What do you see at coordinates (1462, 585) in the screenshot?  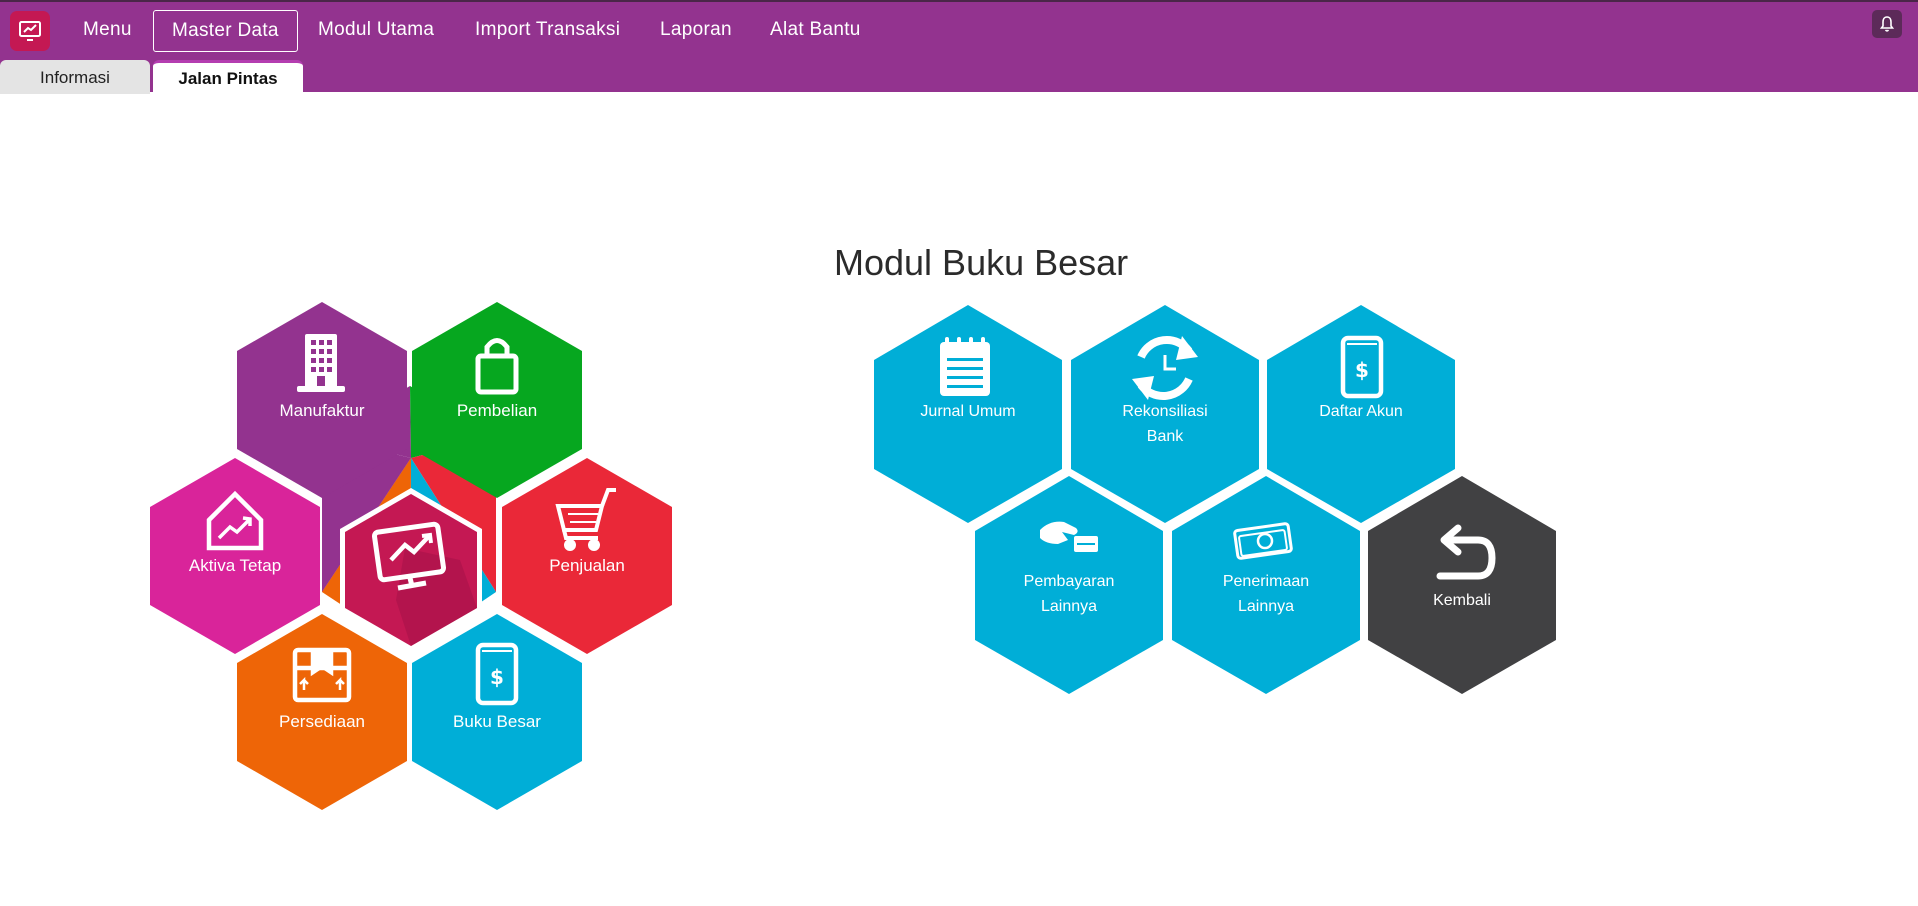 I see `kembali-tile` at bounding box center [1462, 585].